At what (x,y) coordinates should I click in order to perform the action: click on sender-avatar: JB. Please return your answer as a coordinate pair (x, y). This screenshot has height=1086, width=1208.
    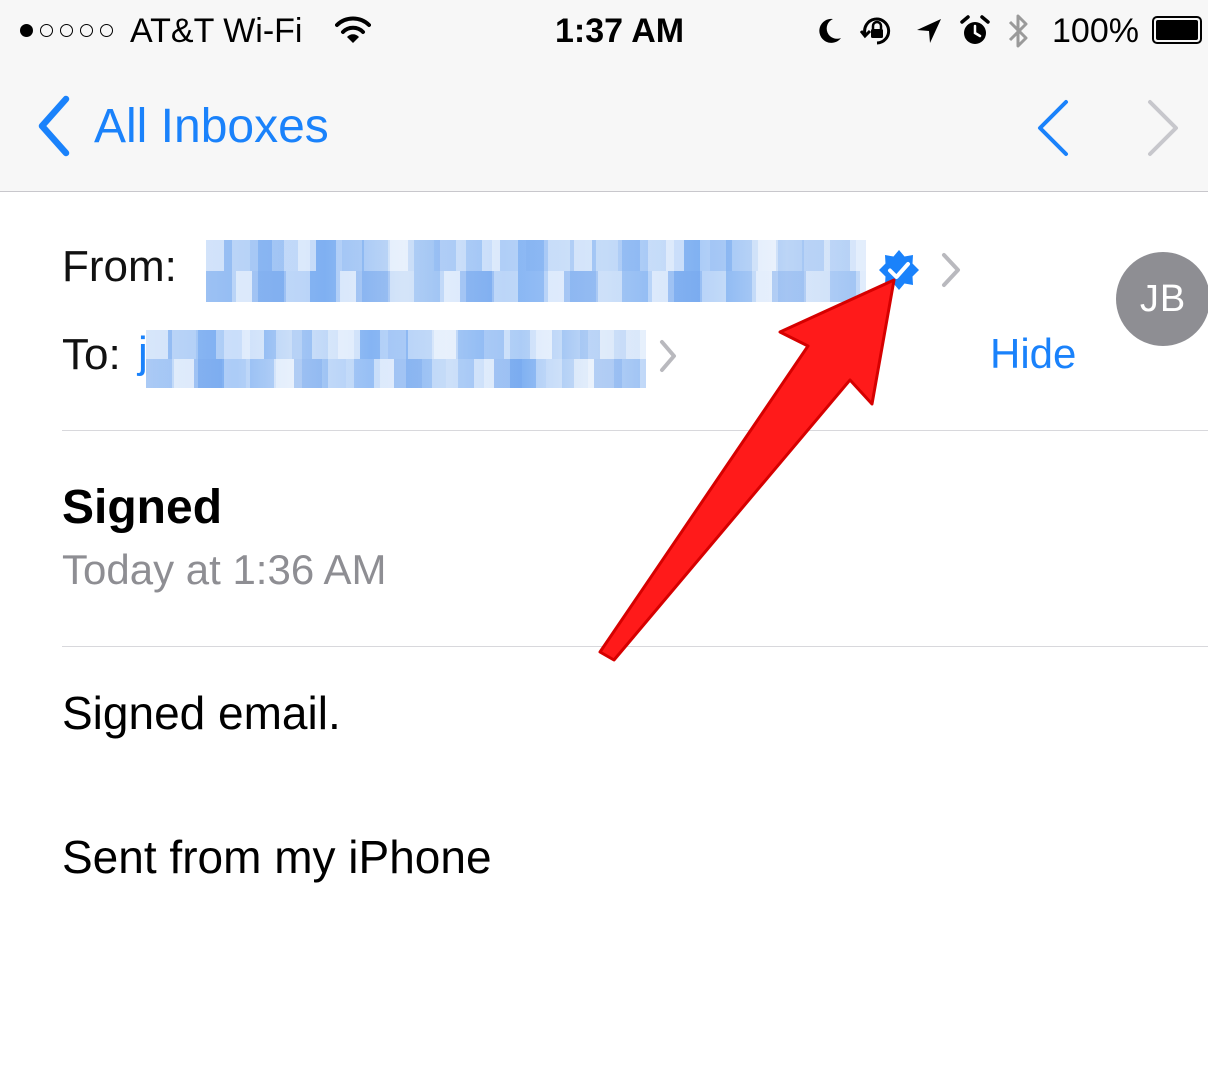
    Looking at the image, I should click on (1162, 299).